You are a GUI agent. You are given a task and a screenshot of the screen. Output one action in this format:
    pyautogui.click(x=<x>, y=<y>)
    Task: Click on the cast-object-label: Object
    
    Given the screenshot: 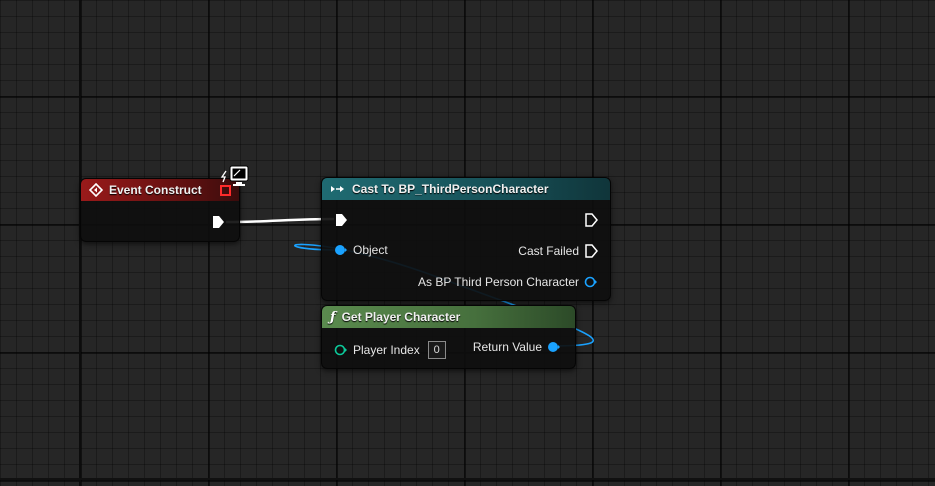 What is the action you would take?
    pyautogui.click(x=370, y=250)
    